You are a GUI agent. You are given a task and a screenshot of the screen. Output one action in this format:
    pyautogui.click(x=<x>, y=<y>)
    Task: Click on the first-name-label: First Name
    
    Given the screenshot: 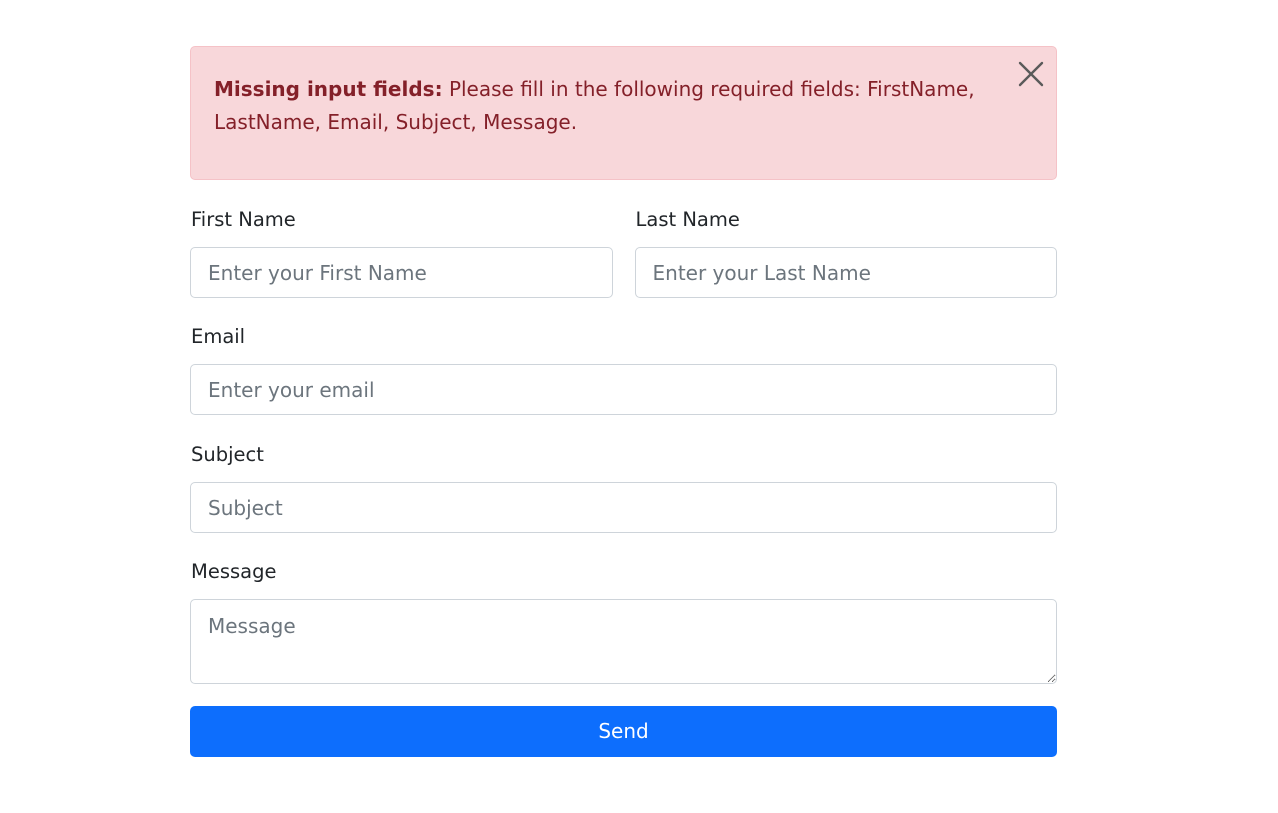 What is the action you would take?
    pyautogui.click(x=243, y=219)
    